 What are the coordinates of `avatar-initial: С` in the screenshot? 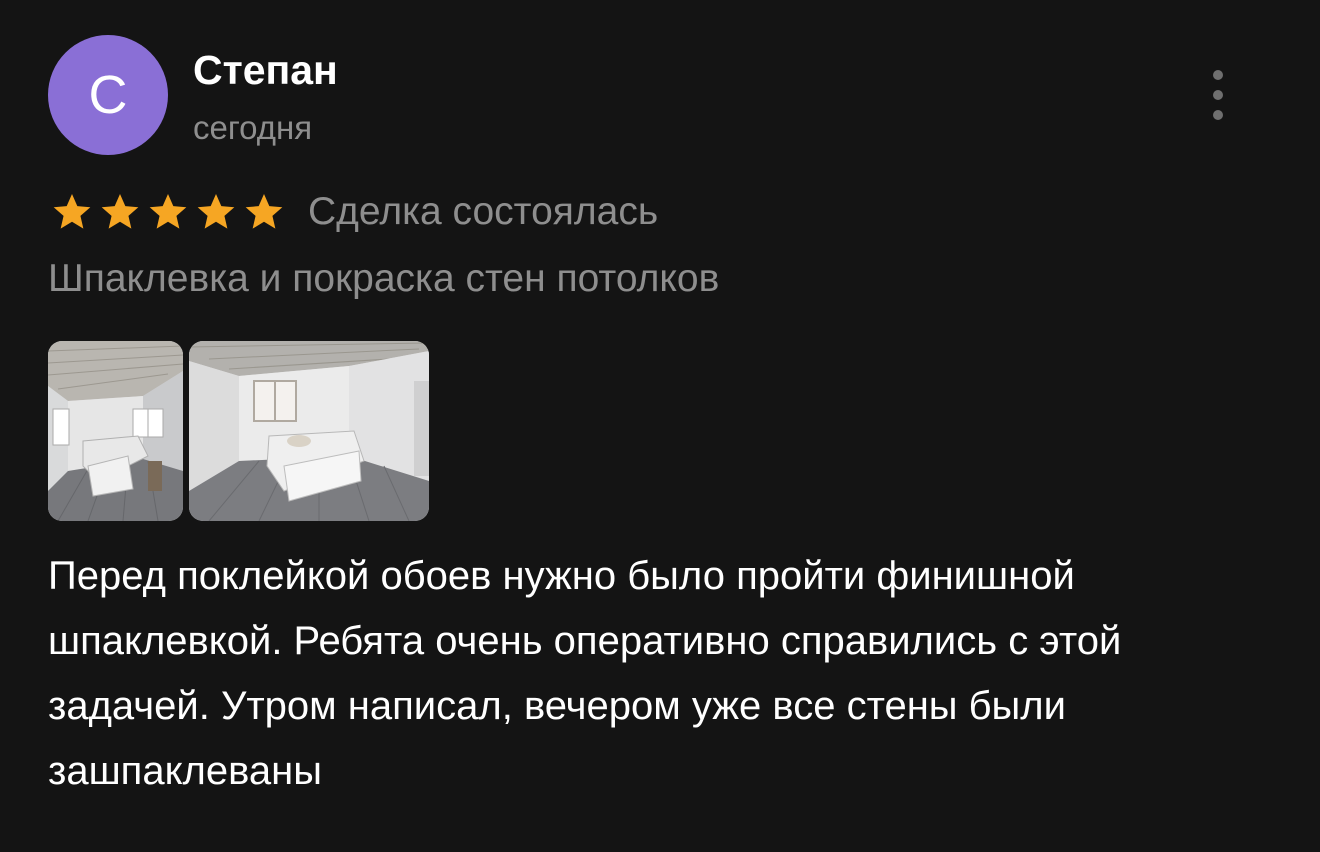 It's located at (108, 95).